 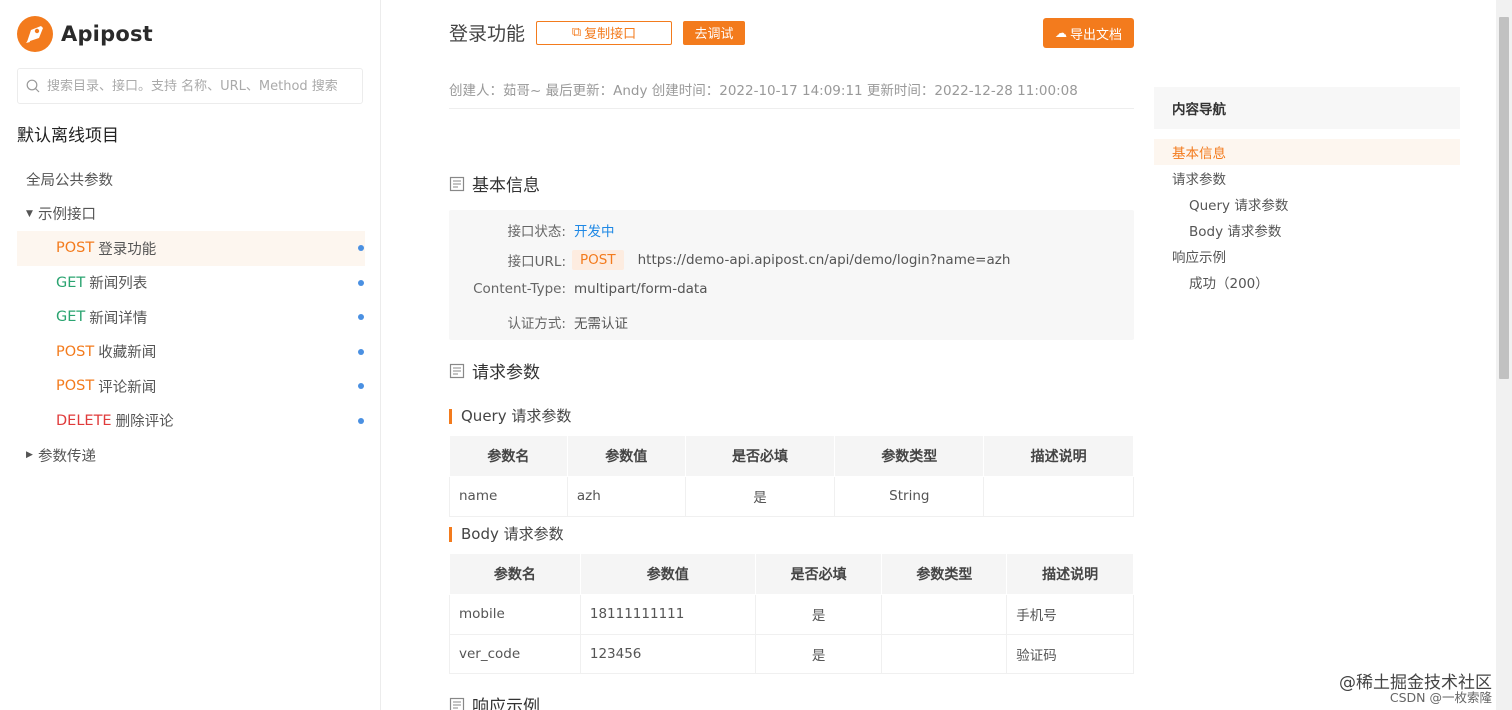 What do you see at coordinates (1307, 256) in the screenshot?
I see `toc-item-response-example: 响应示例` at bounding box center [1307, 256].